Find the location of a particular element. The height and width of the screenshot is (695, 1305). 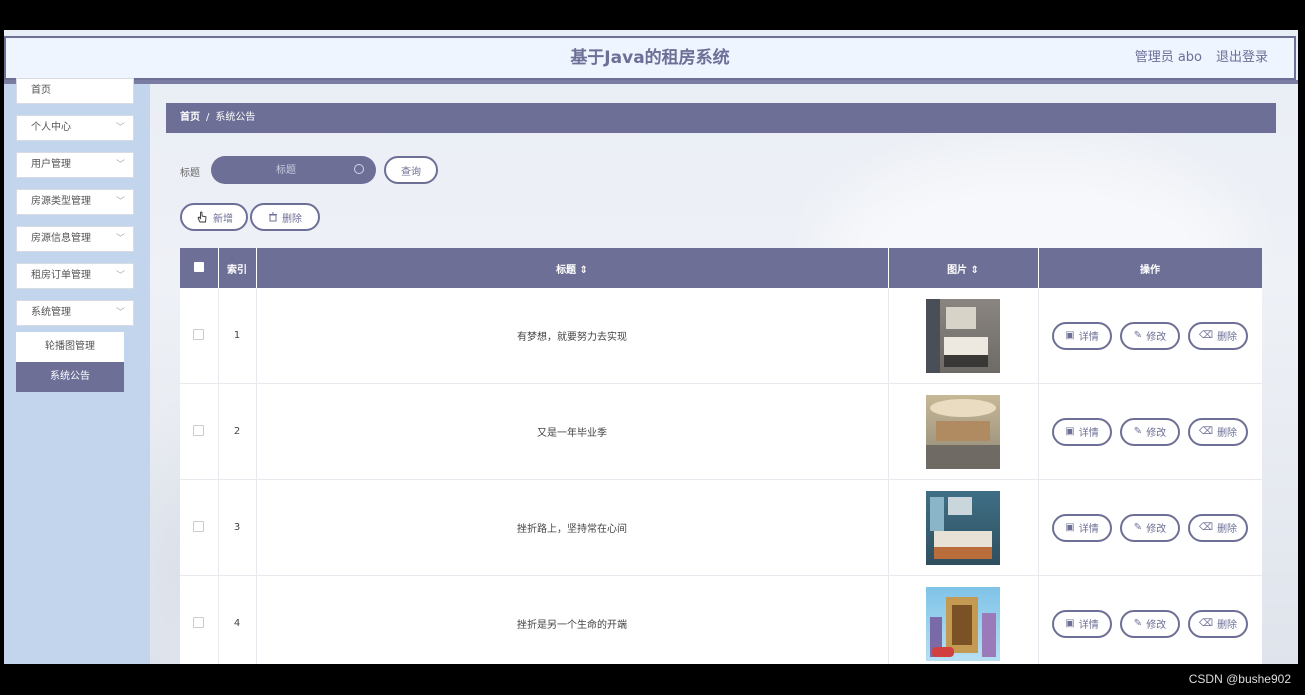

row-index: 2 is located at coordinates (237, 431).